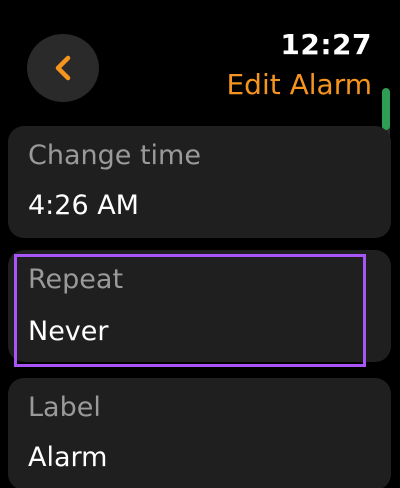 This screenshot has height=488, width=400. I want to click on chevron-left-icon, so click(63, 68).